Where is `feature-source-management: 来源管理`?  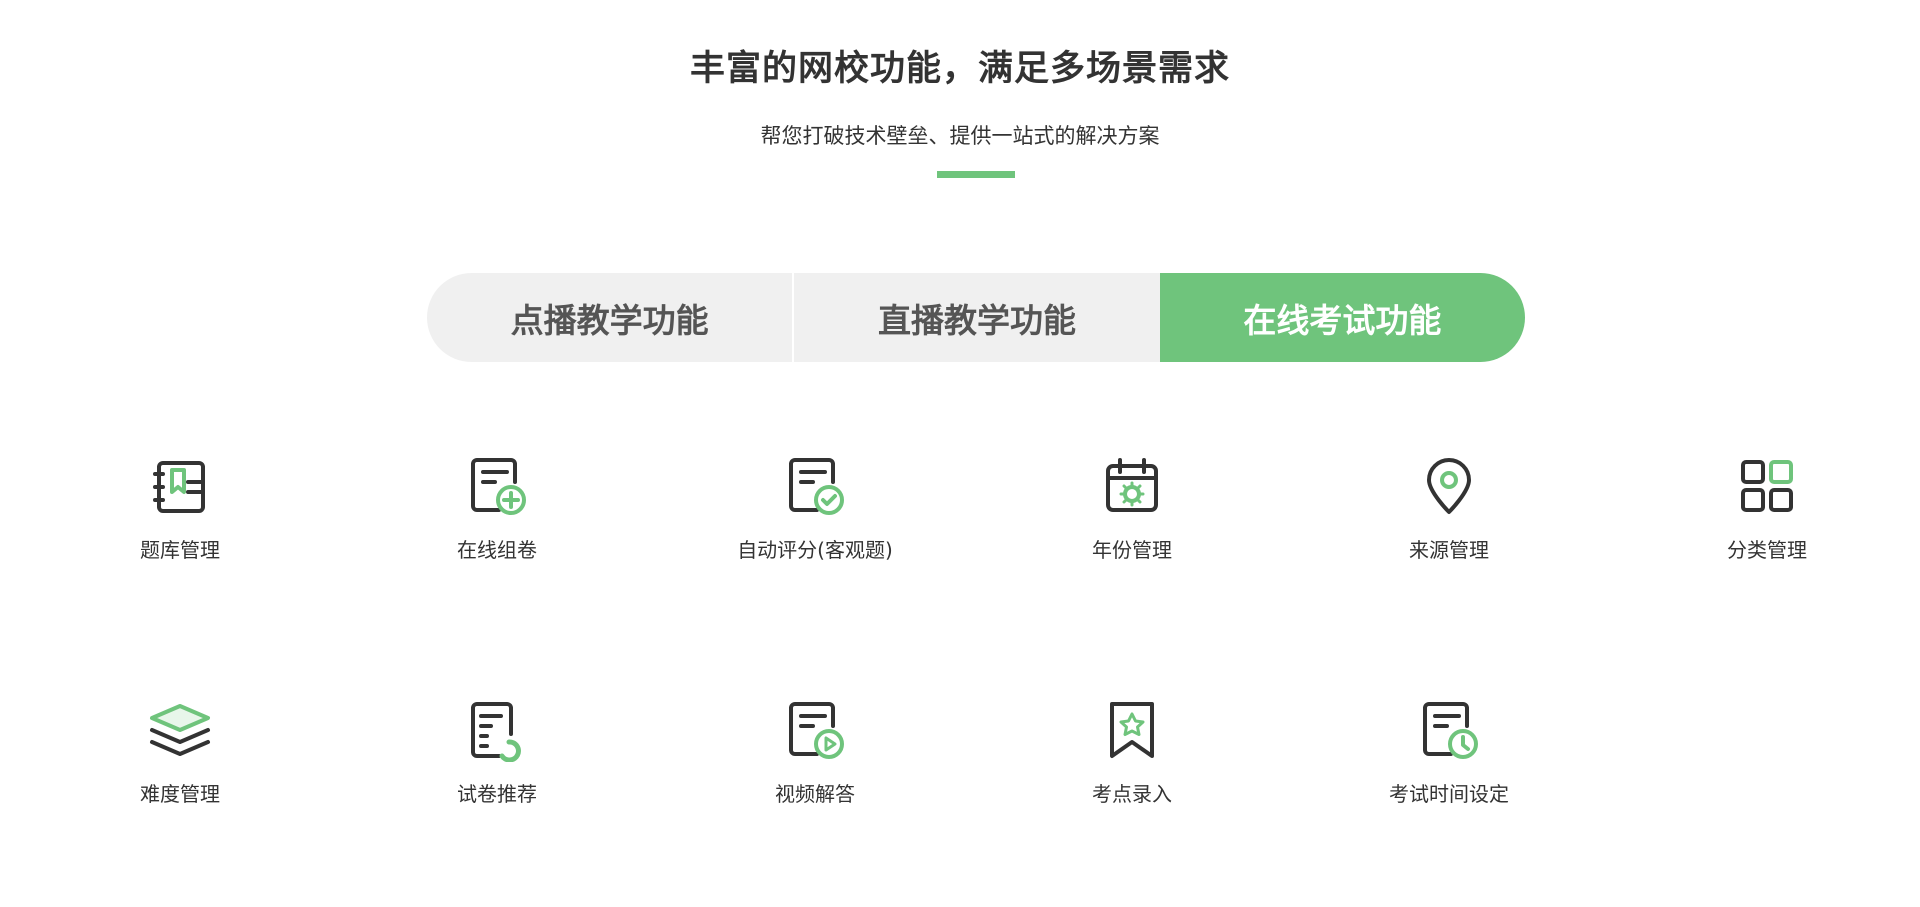 feature-source-management: 来源管理 is located at coordinates (1449, 508).